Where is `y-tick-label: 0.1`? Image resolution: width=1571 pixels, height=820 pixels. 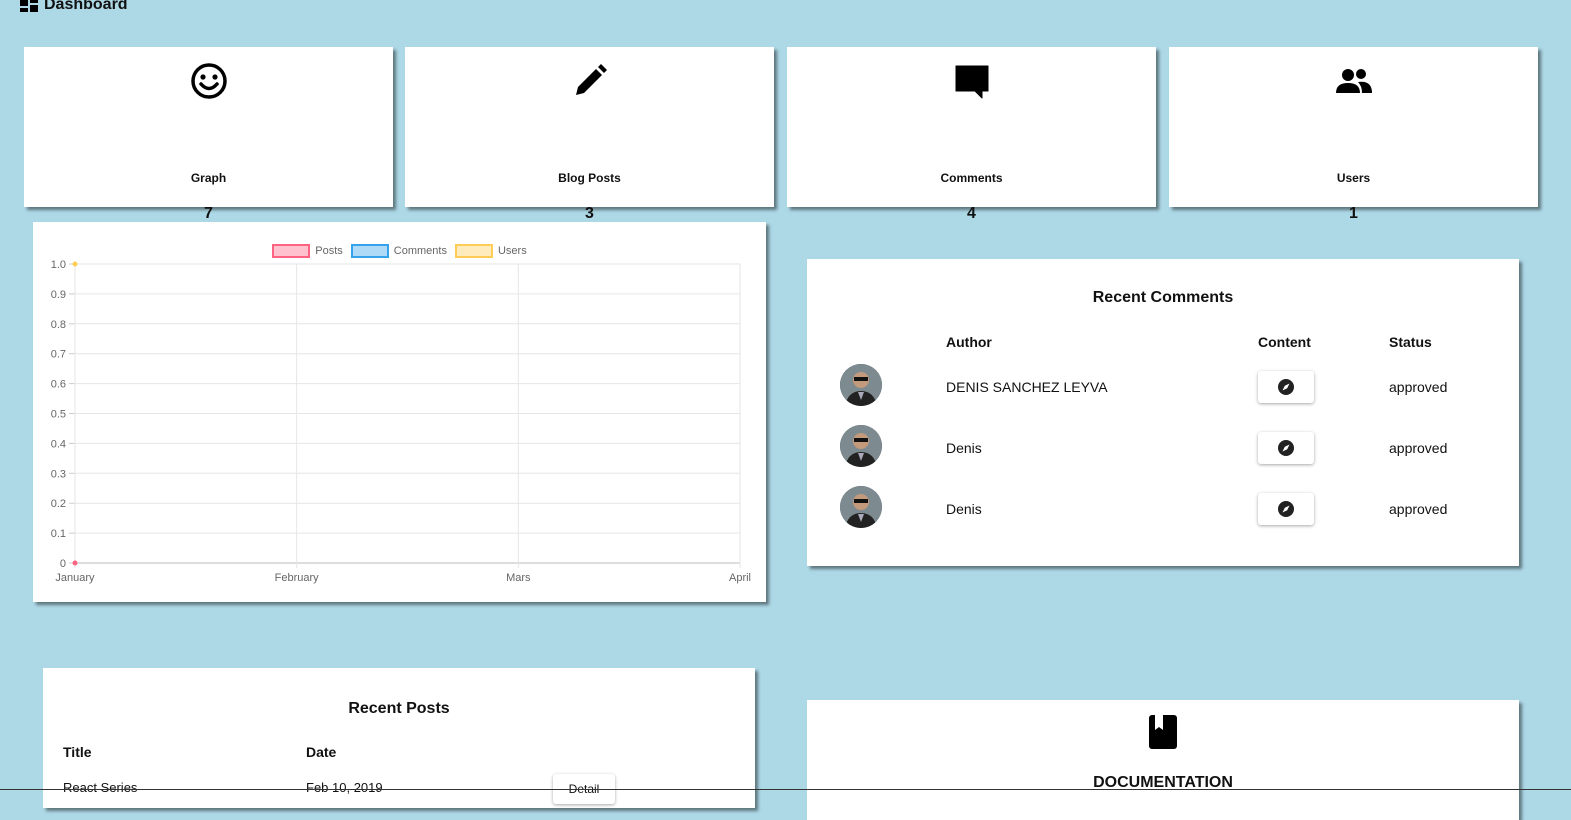
y-tick-label: 0.1 is located at coordinates (58, 534).